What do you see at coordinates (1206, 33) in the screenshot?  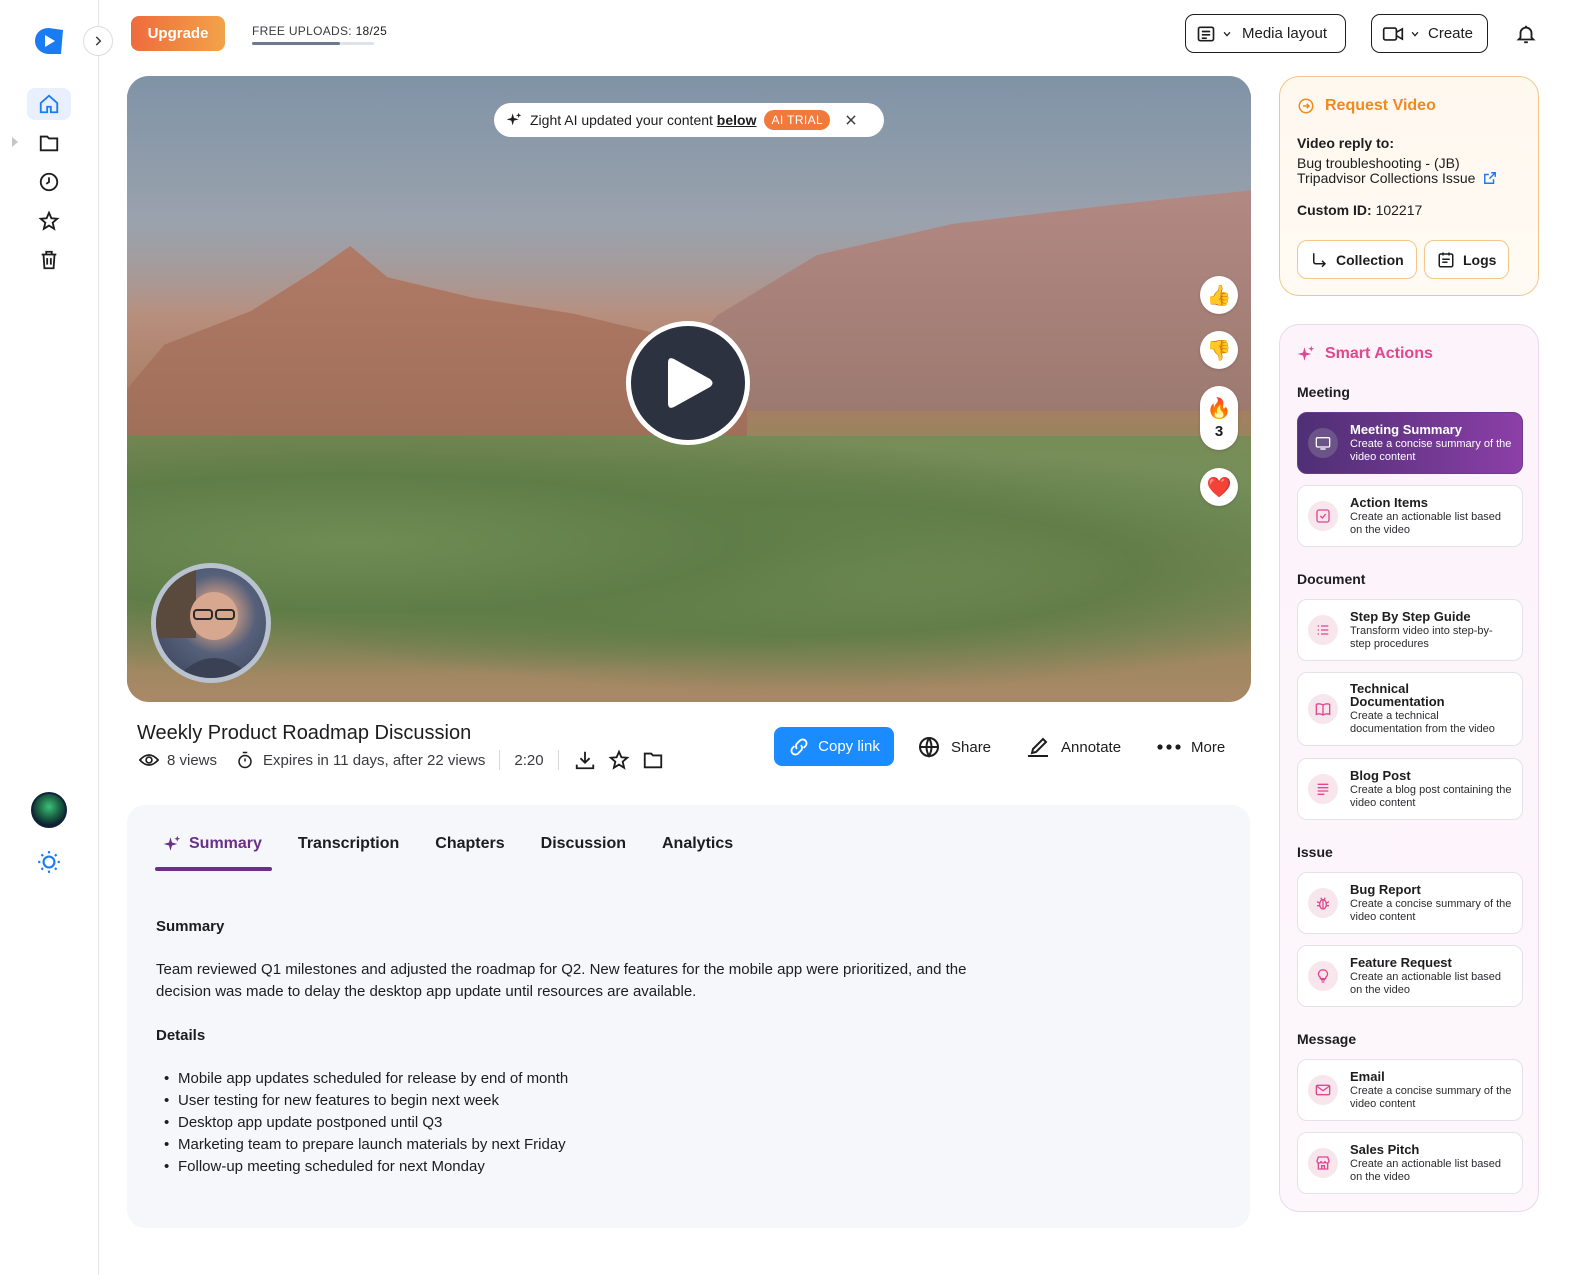 I see `layout-icon` at bounding box center [1206, 33].